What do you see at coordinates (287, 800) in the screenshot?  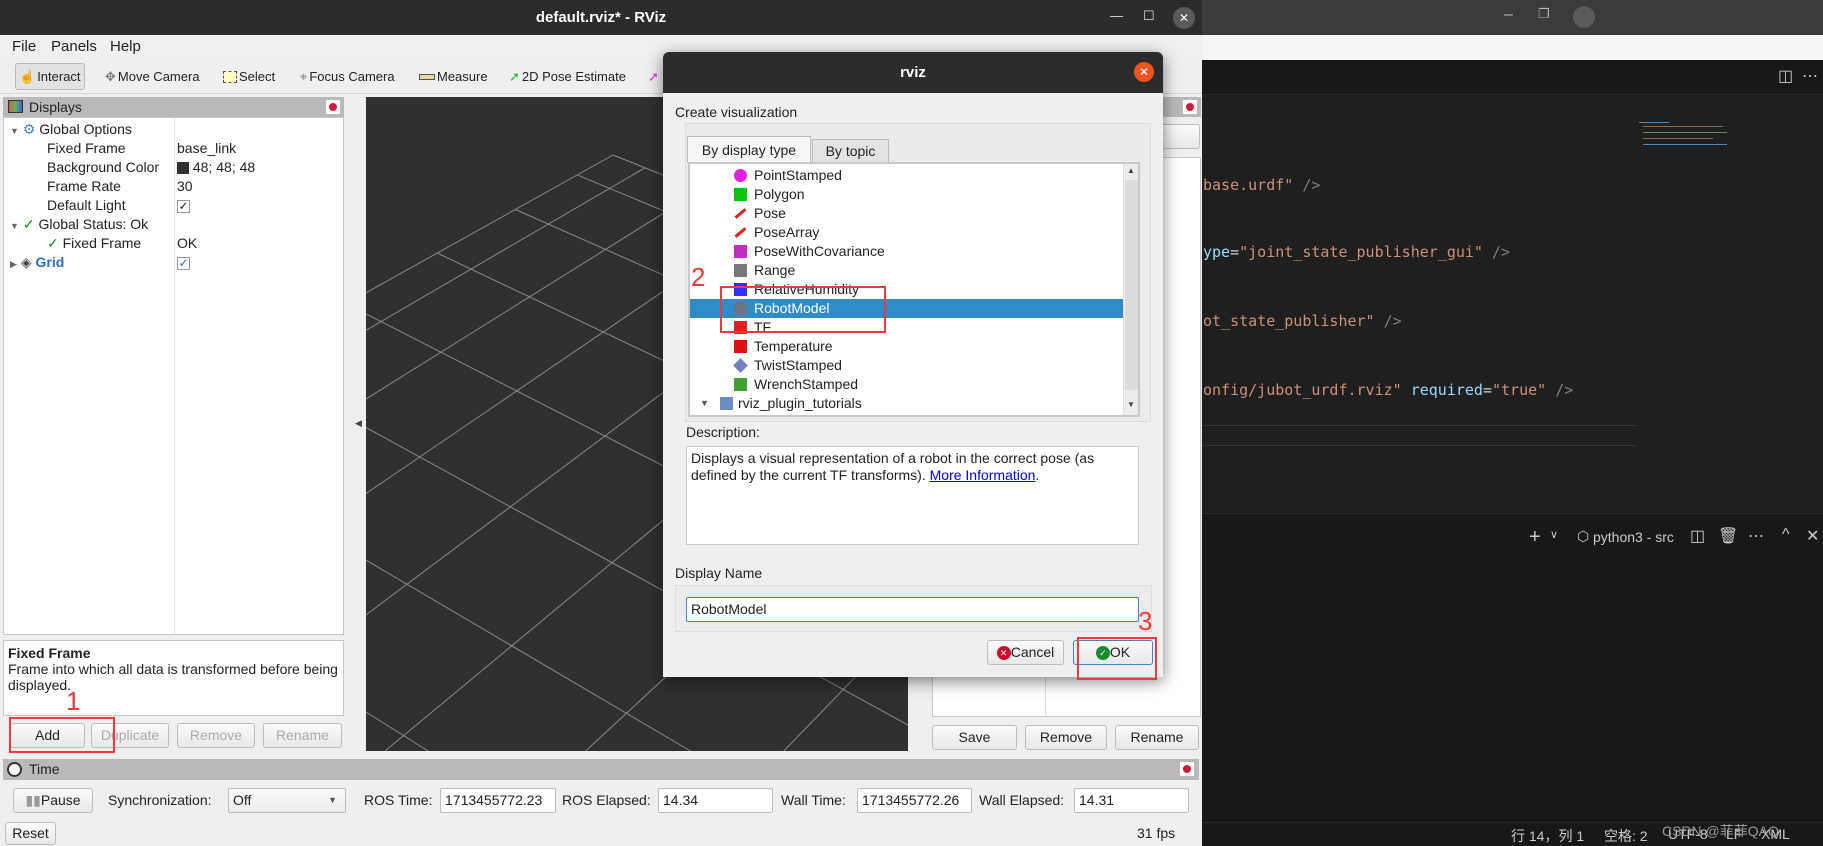 I see `synchronization-select: Off ▼` at bounding box center [287, 800].